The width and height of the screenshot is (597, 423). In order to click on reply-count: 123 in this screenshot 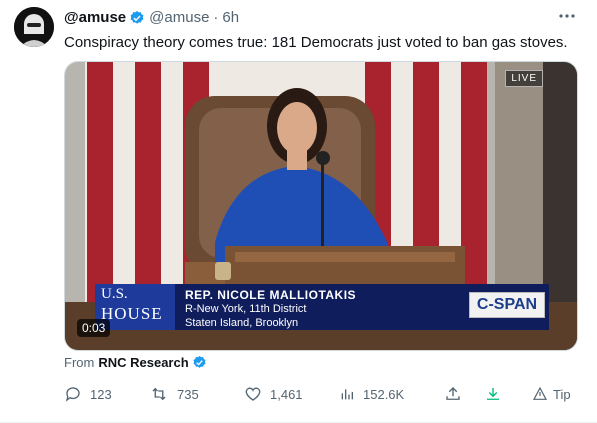, I will do `click(101, 394)`.